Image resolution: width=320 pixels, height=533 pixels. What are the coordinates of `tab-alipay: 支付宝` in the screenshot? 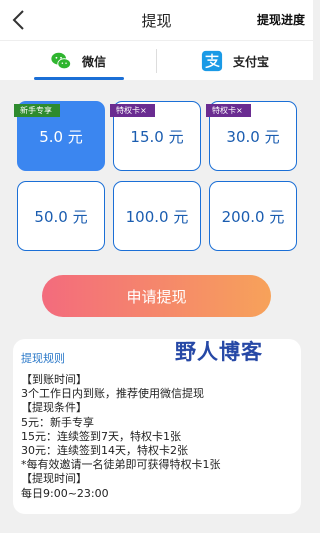 It's located at (235, 61).